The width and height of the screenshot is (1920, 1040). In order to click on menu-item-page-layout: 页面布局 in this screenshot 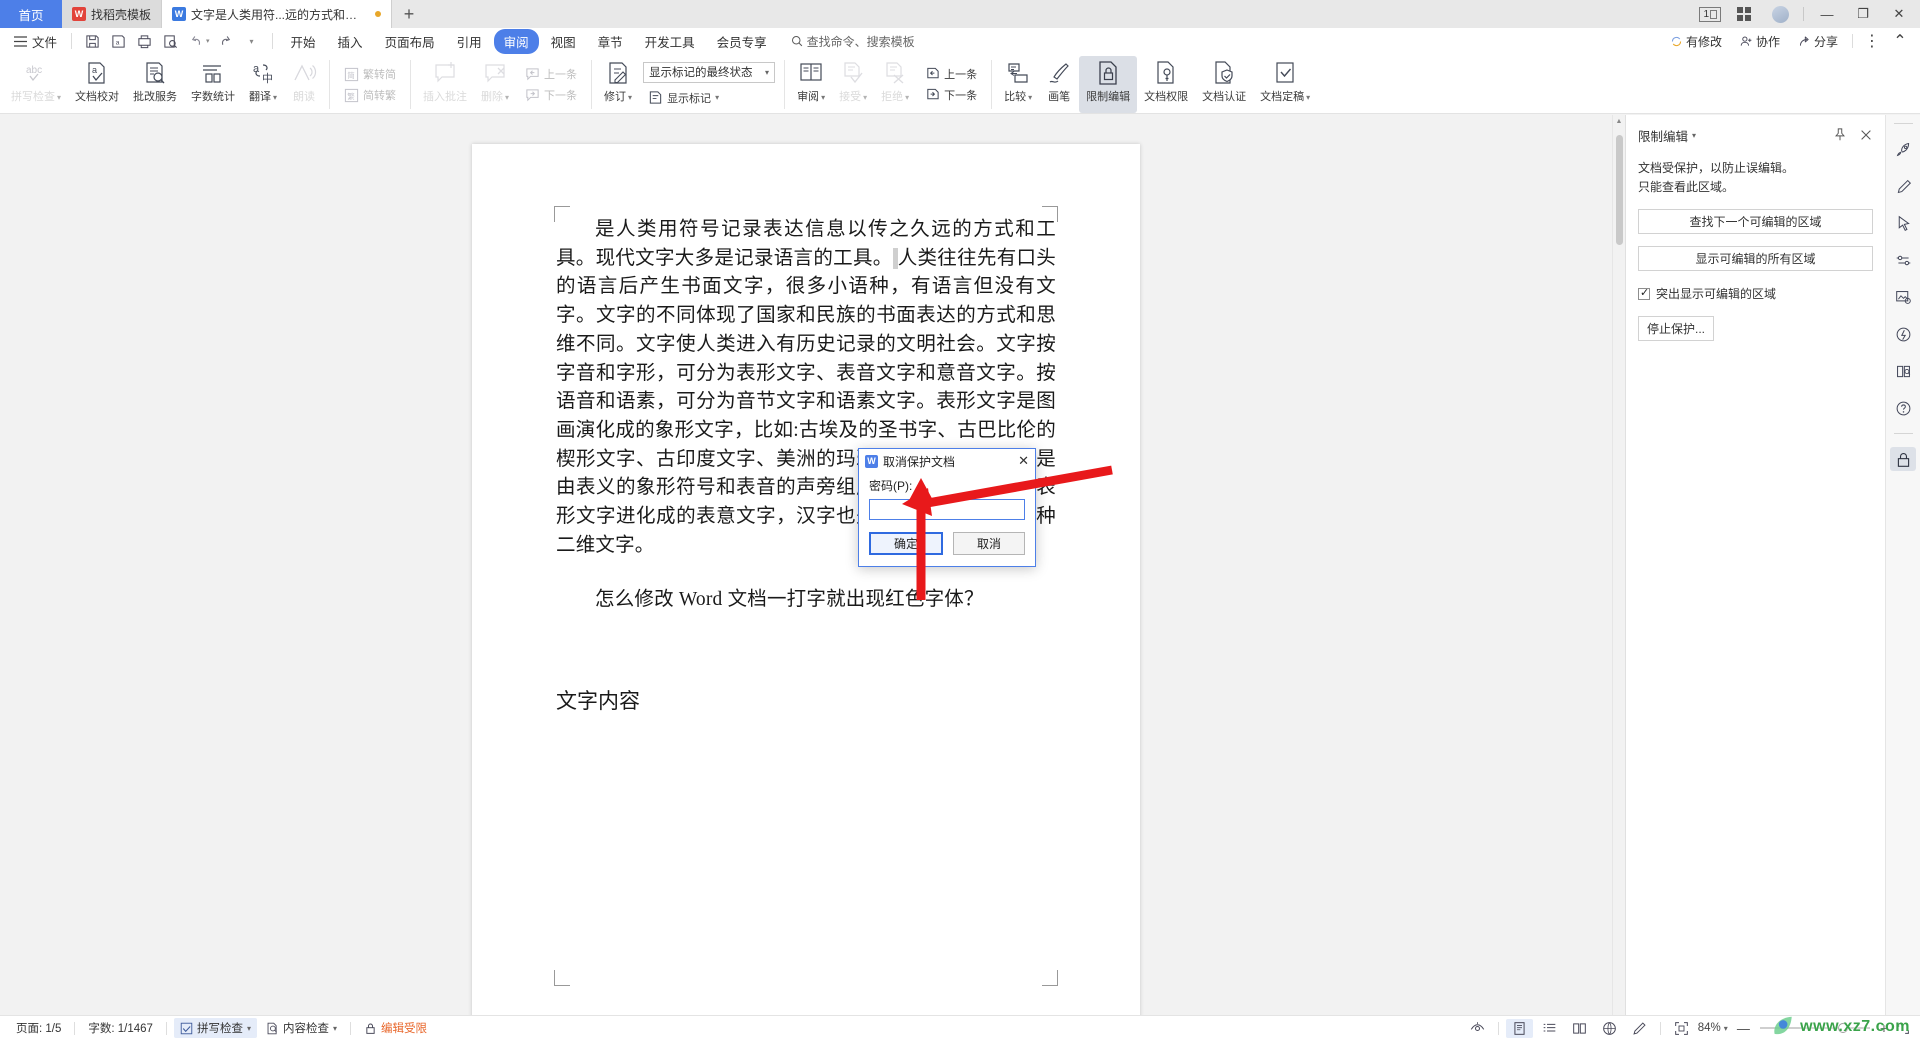, I will do `click(410, 41)`.